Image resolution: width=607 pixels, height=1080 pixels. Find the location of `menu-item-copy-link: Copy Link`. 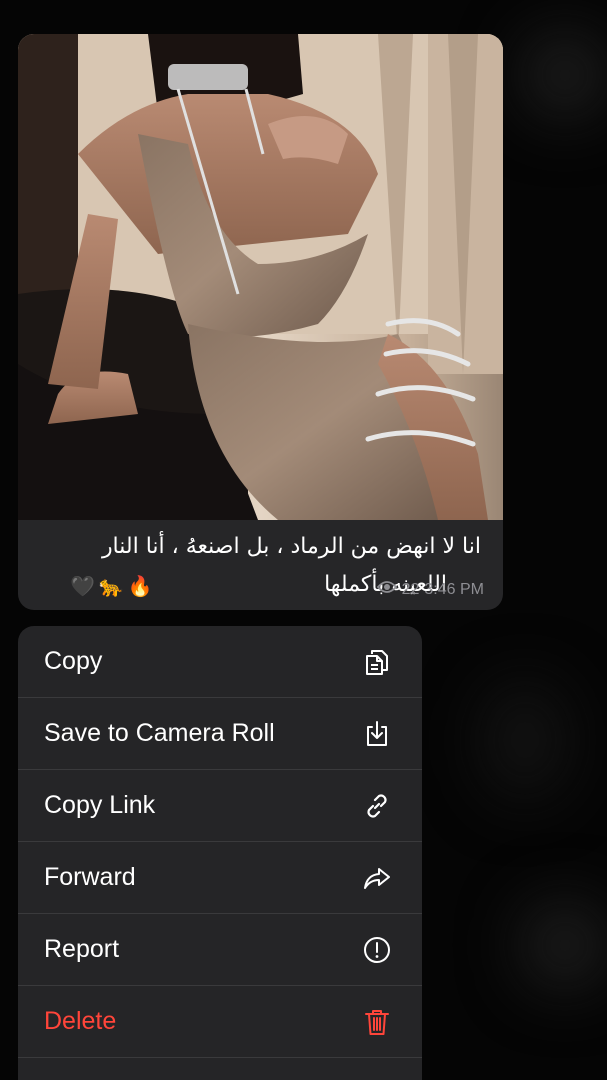

menu-item-copy-link: Copy Link is located at coordinates (220, 806).